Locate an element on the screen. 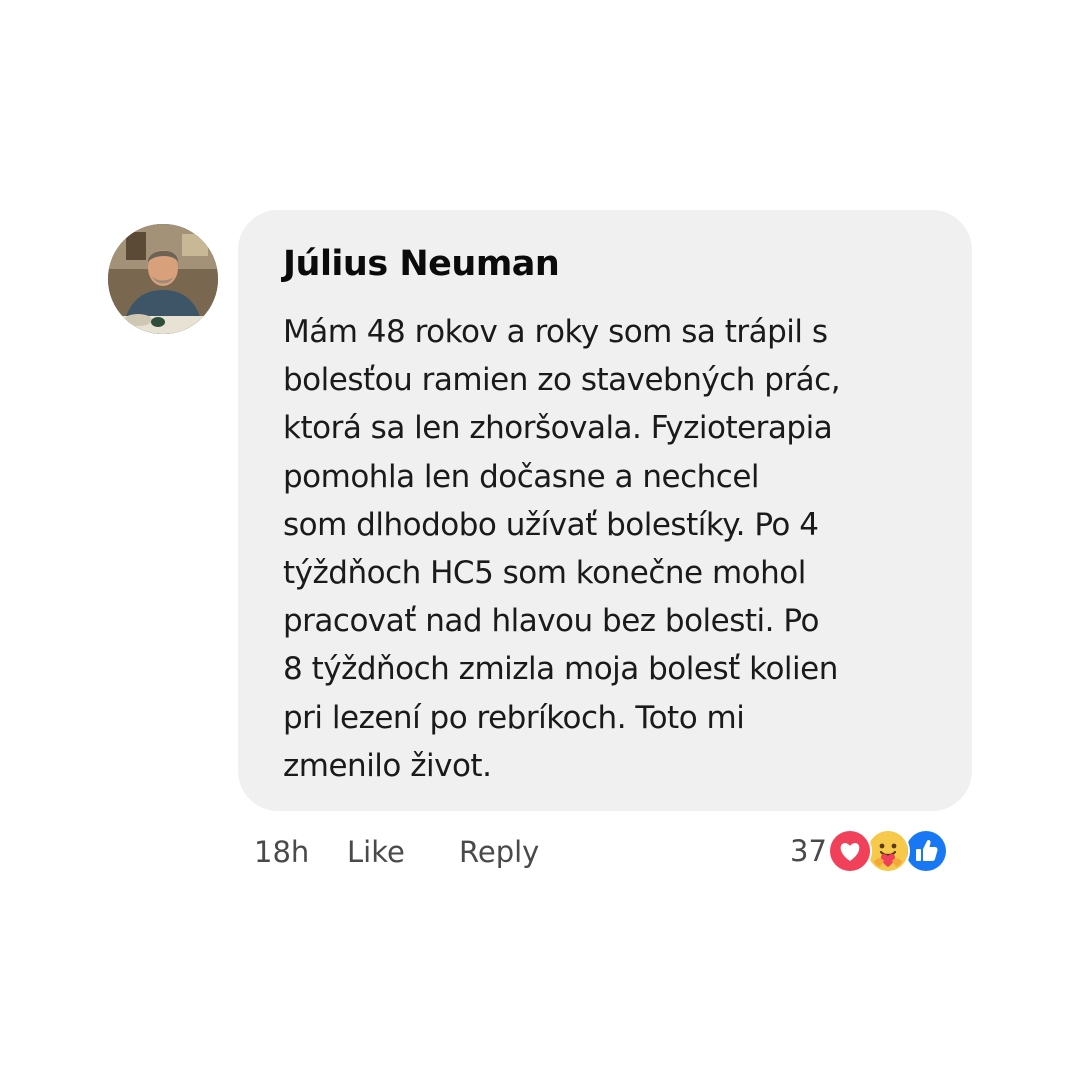 The height and width of the screenshot is (1080, 1080). heart-reaction-icon is located at coordinates (849, 851).